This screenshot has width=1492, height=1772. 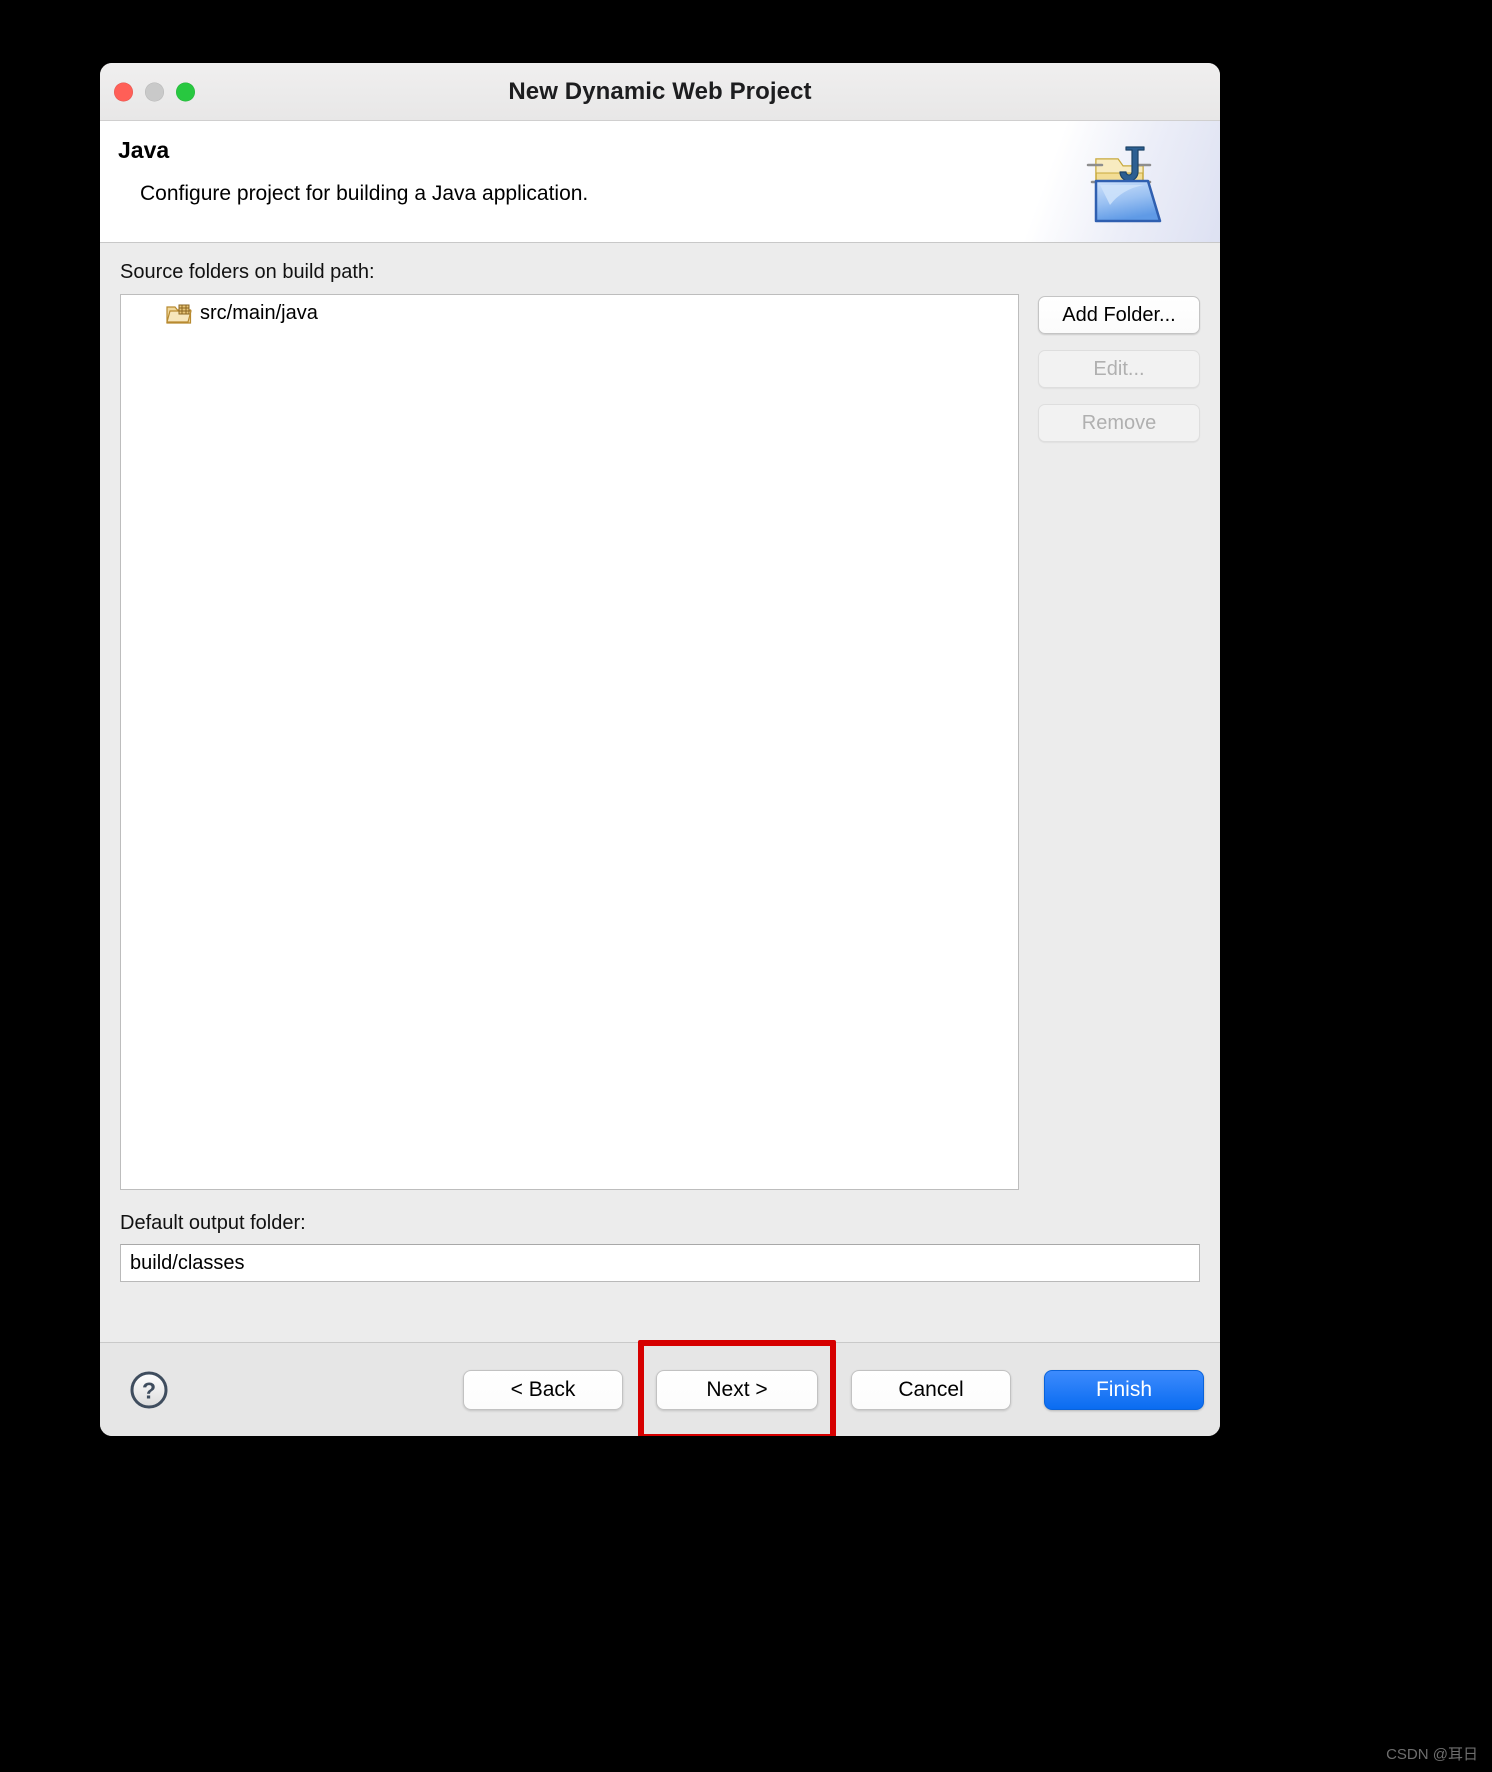 I want to click on source-folders-buttons: Add Folder... Edit... Remove, so click(x=1119, y=742).